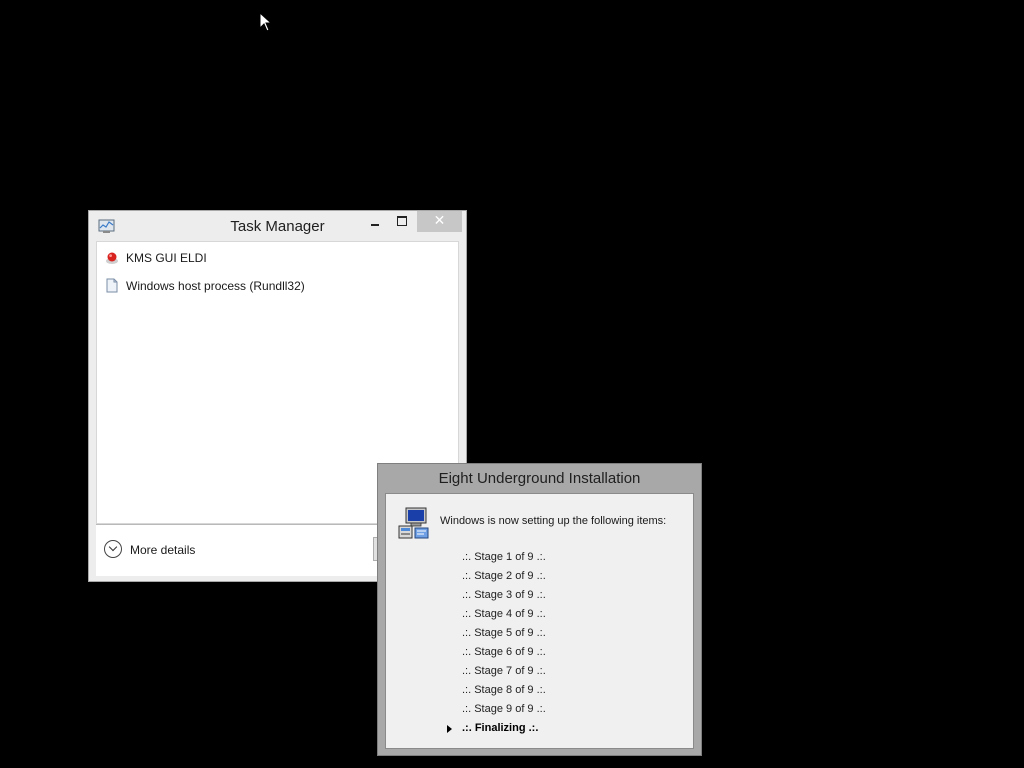 The width and height of the screenshot is (1024, 768). What do you see at coordinates (504, 557) in the screenshot?
I see `stage-item: .:. Stage 1 of 9 .:.` at bounding box center [504, 557].